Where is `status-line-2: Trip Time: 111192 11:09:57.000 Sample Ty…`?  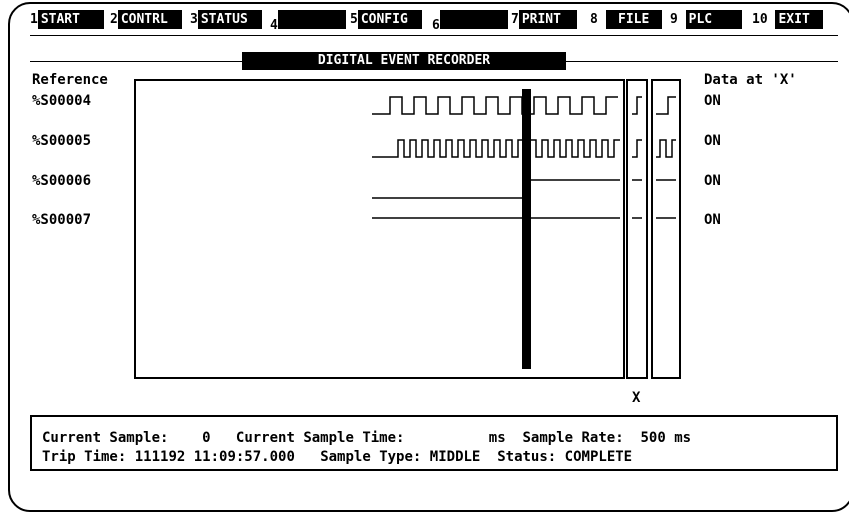 status-line-2: Trip Time: 111192 11:09:57.000 Sample Ty… is located at coordinates (337, 457).